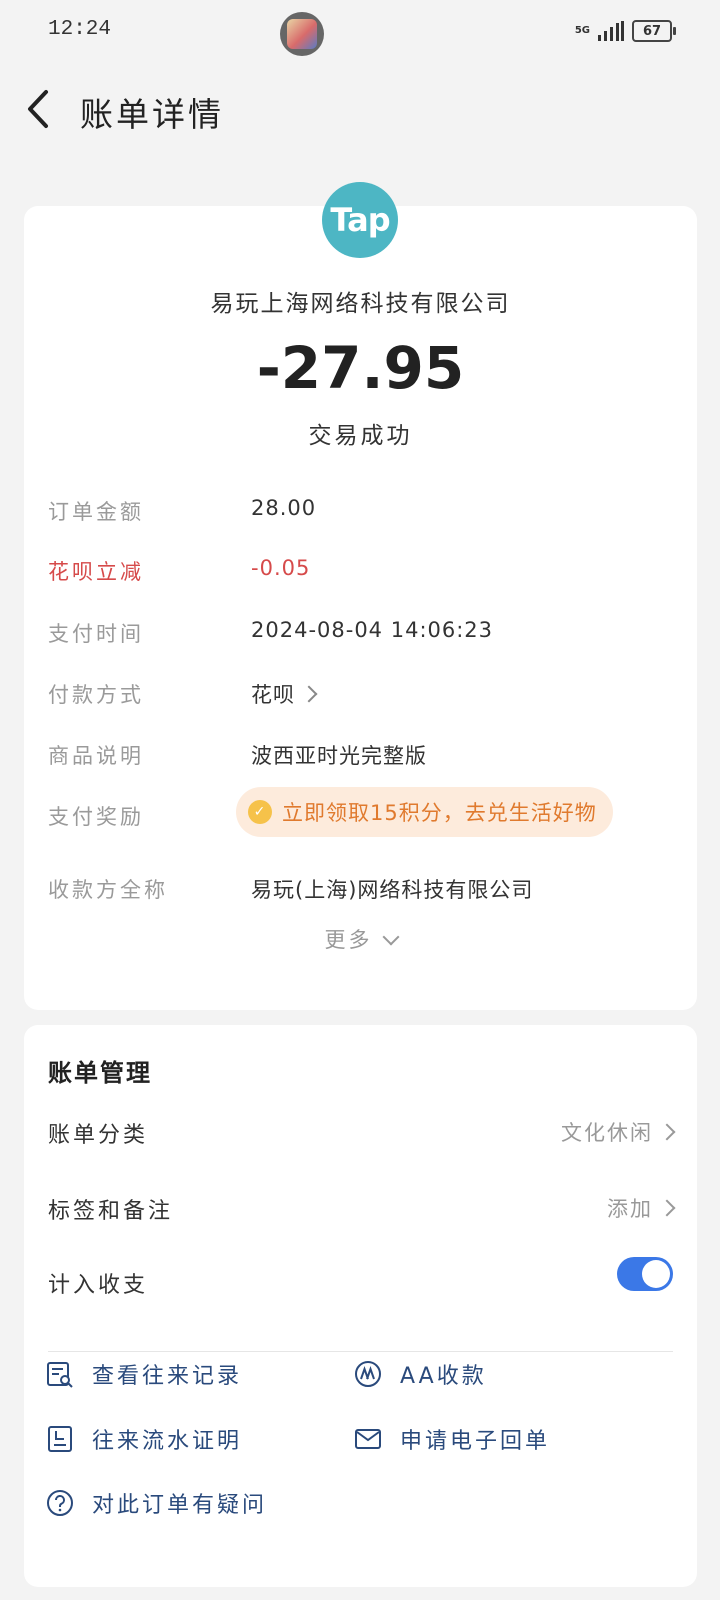 This screenshot has width=720, height=1600. I want to click on row-label: 支付时间, so click(96, 634).